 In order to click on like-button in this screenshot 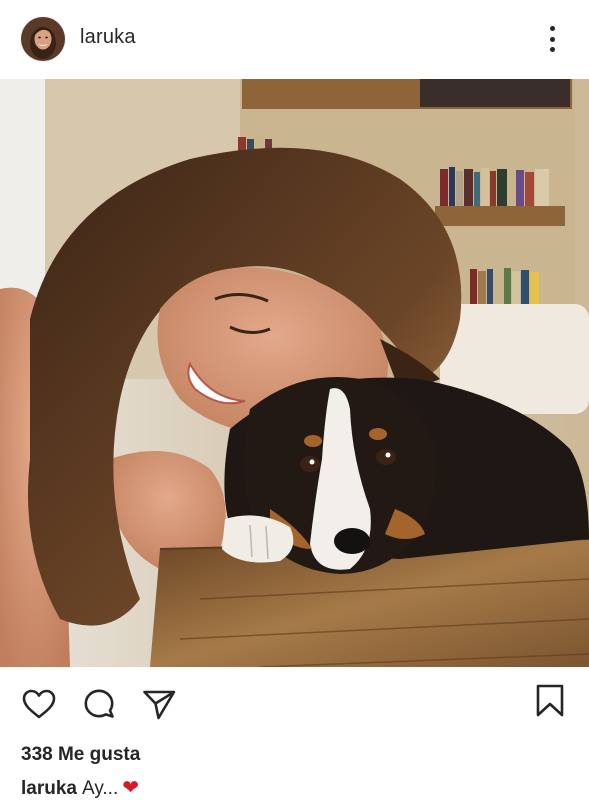, I will do `click(40, 706)`.